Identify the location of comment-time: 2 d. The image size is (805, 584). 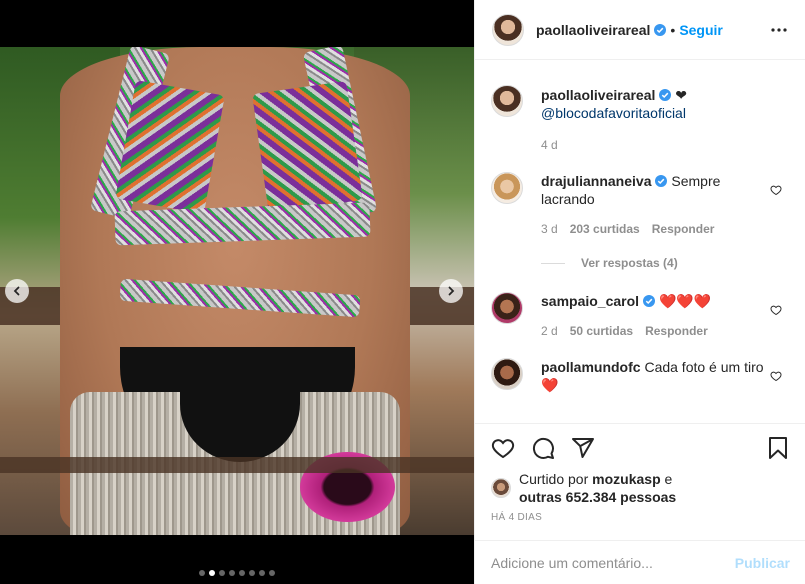
(549, 331).